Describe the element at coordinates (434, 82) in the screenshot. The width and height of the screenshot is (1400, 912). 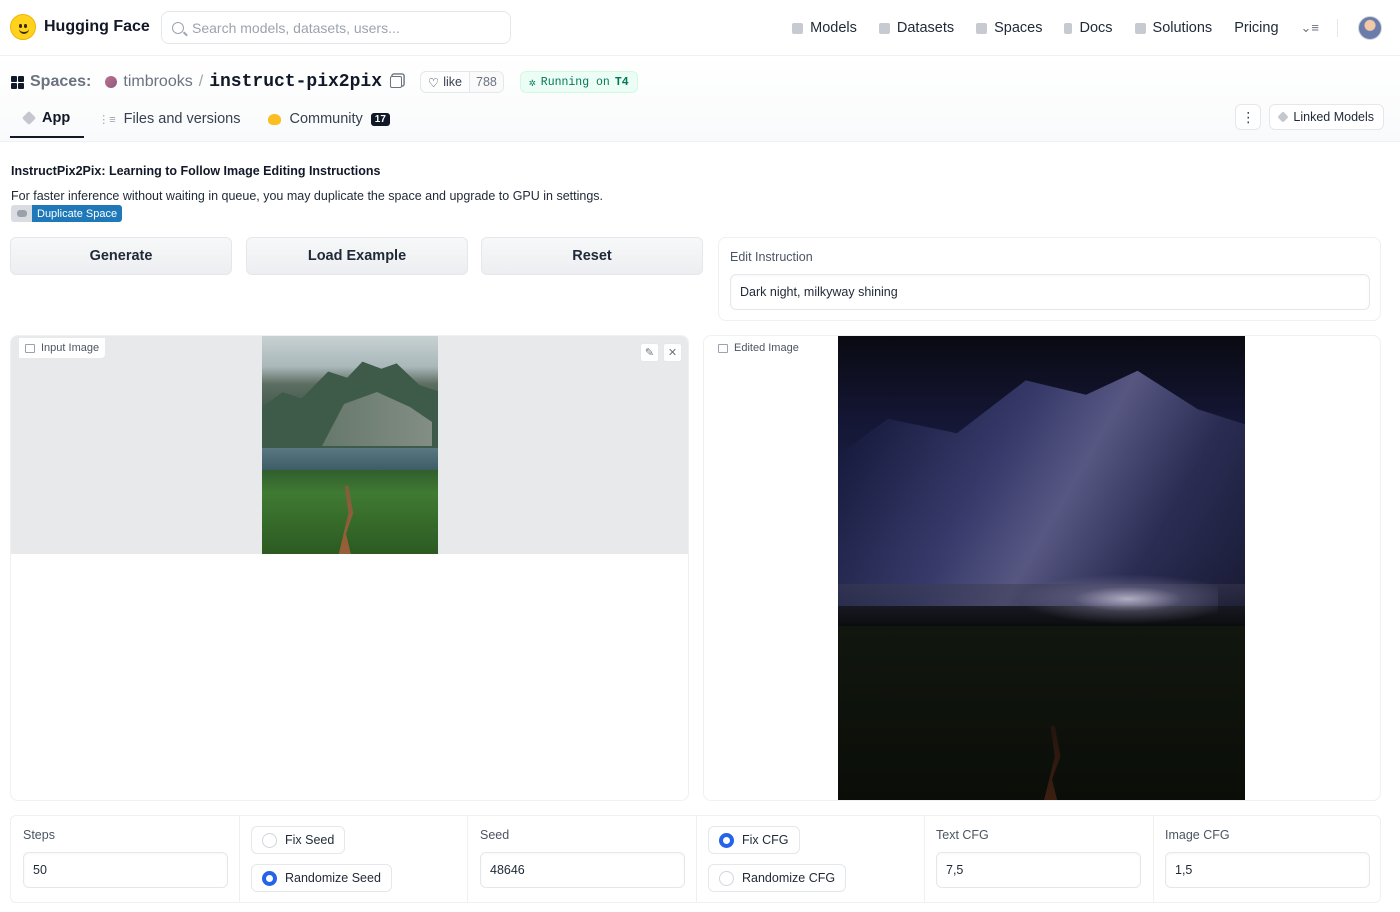
I see `heart-icon: ♡` at that location.